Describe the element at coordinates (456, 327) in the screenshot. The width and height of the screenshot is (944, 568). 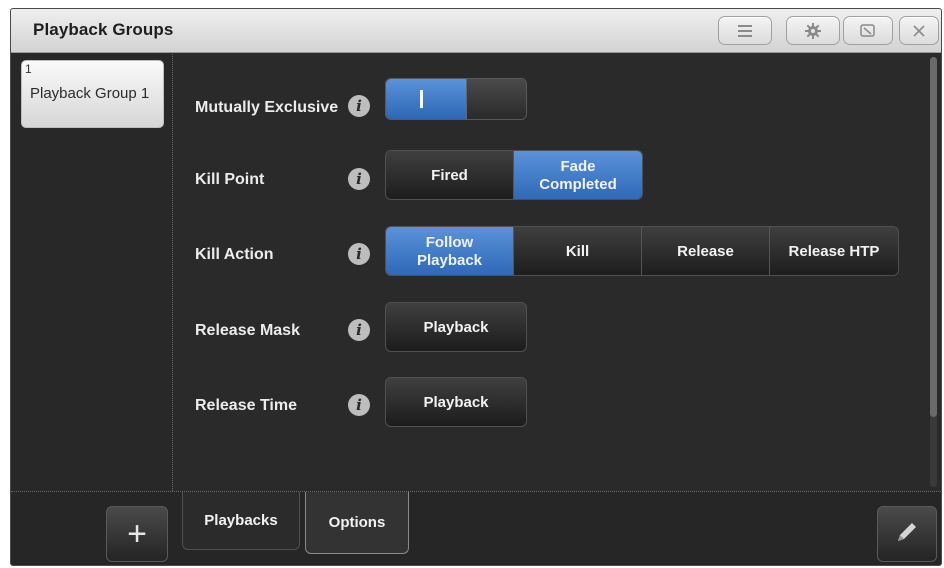
I see `release-mask-button: Playback` at that location.